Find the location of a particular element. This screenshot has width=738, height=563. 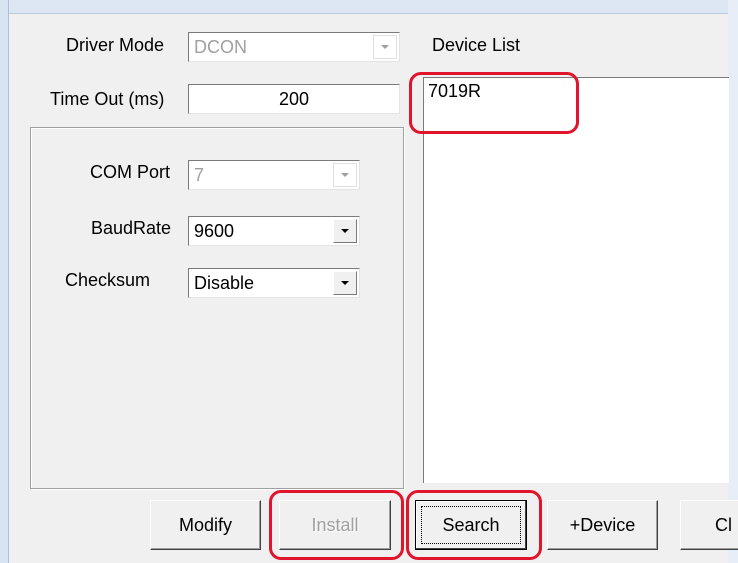

driver-mode-dropdown-button is located at coordinates (385, 47).